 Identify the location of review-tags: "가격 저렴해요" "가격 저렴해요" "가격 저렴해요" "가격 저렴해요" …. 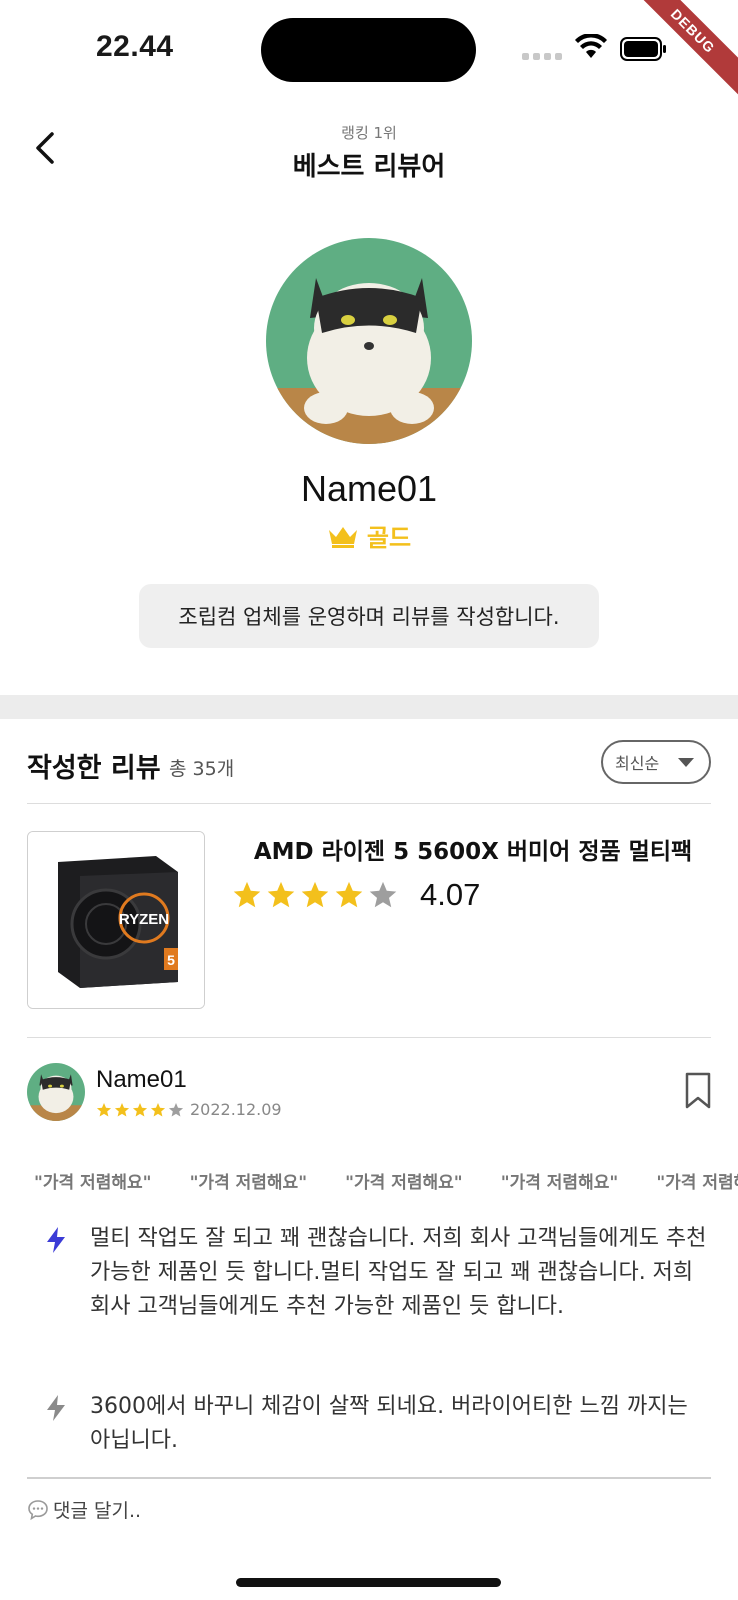
(386, 1180).